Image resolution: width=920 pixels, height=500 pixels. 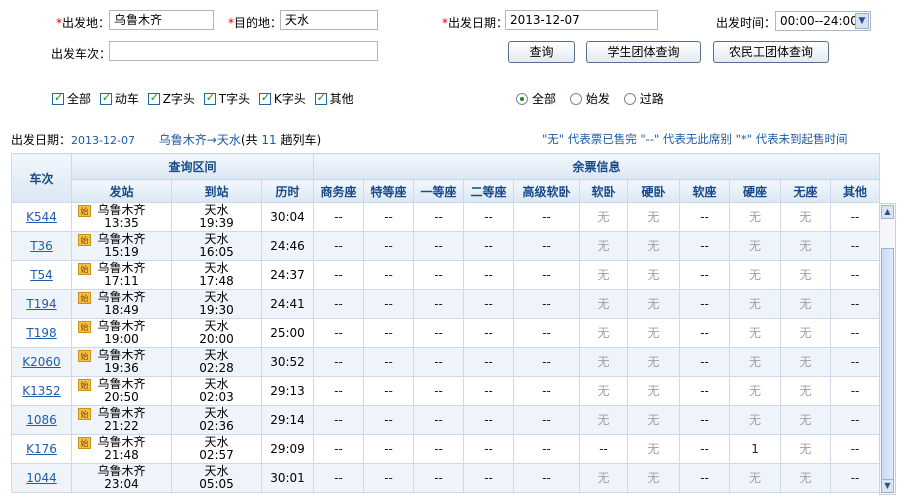 What do you see at coordinates (121, 455) in the screenshot?
I see `departure-time: 21:48` at bounding box center [121, 455].